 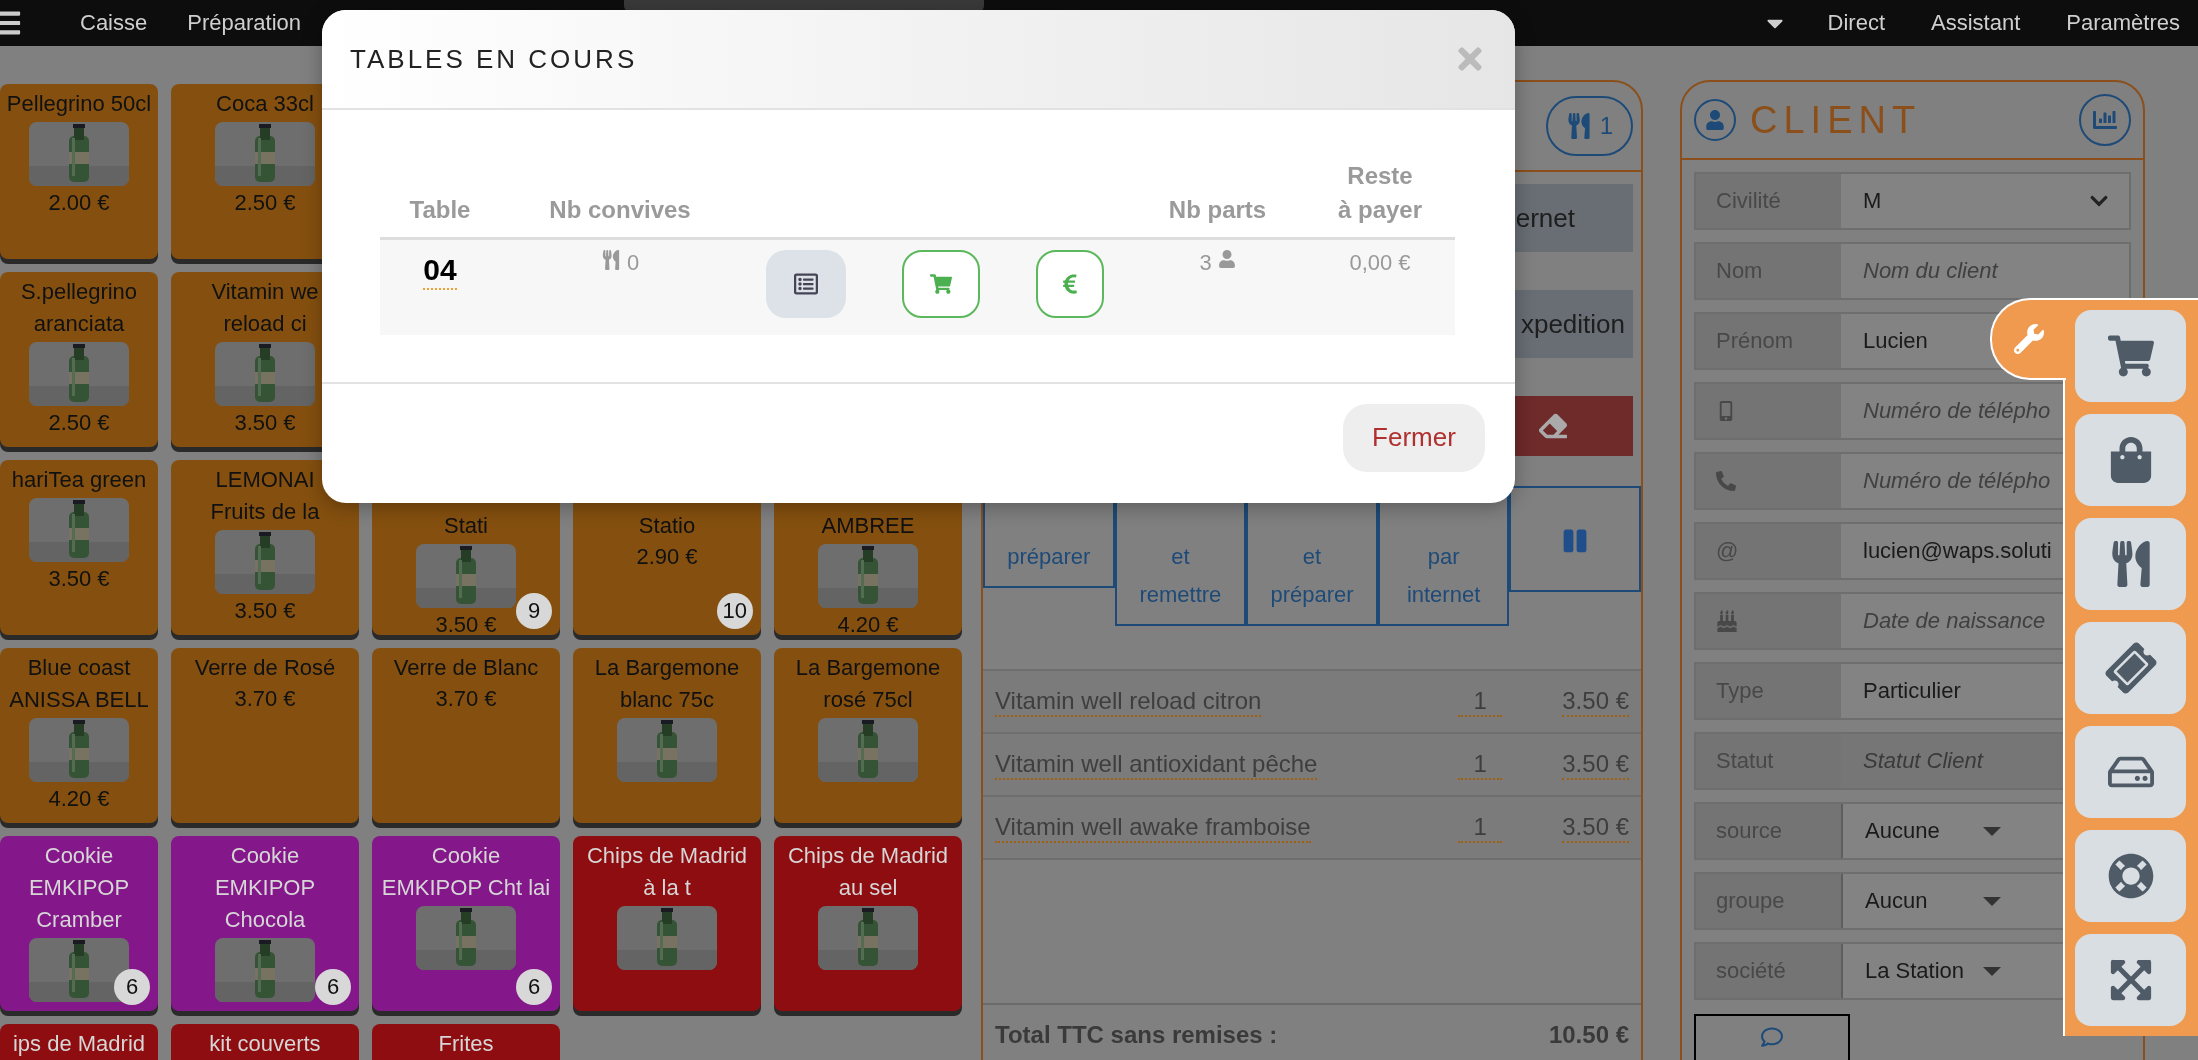 I want to click on table-number: 04, so click(x=440, y=271).